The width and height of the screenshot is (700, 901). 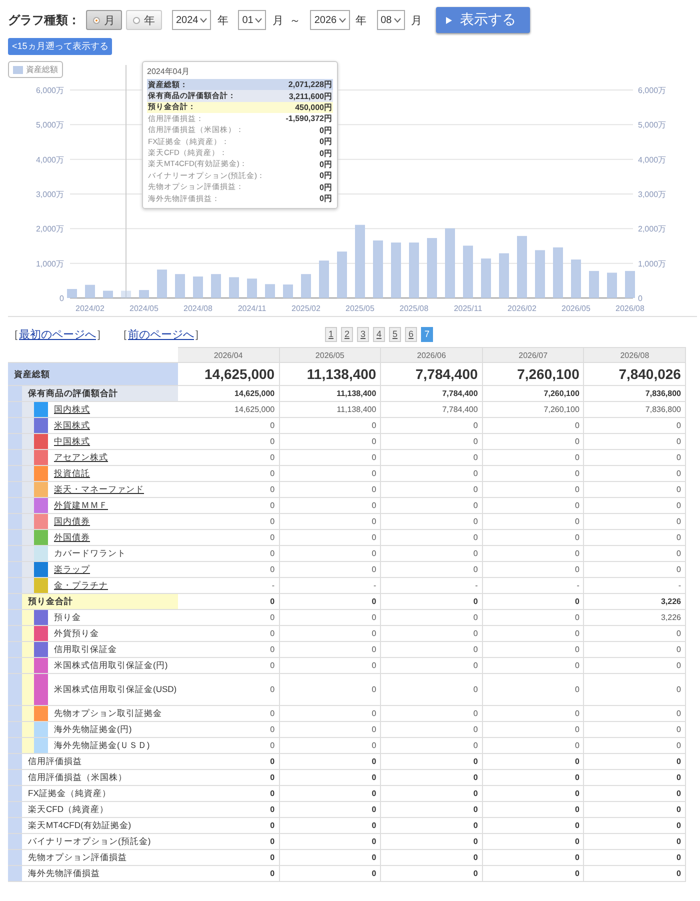 What do you see at coordinates (652, 159) in the screenshot?
I see `y-axis-label: 4,000万` at bounding box center [652, 159].